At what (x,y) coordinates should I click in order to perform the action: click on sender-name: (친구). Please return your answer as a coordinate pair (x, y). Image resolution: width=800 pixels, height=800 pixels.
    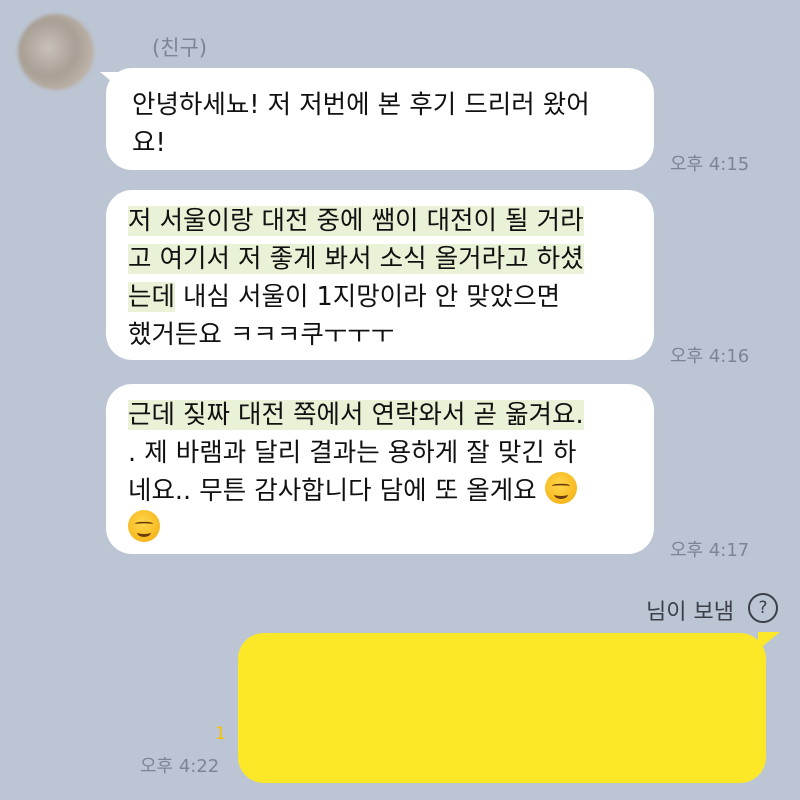
    Looking at the image, I should click on (180, 48).